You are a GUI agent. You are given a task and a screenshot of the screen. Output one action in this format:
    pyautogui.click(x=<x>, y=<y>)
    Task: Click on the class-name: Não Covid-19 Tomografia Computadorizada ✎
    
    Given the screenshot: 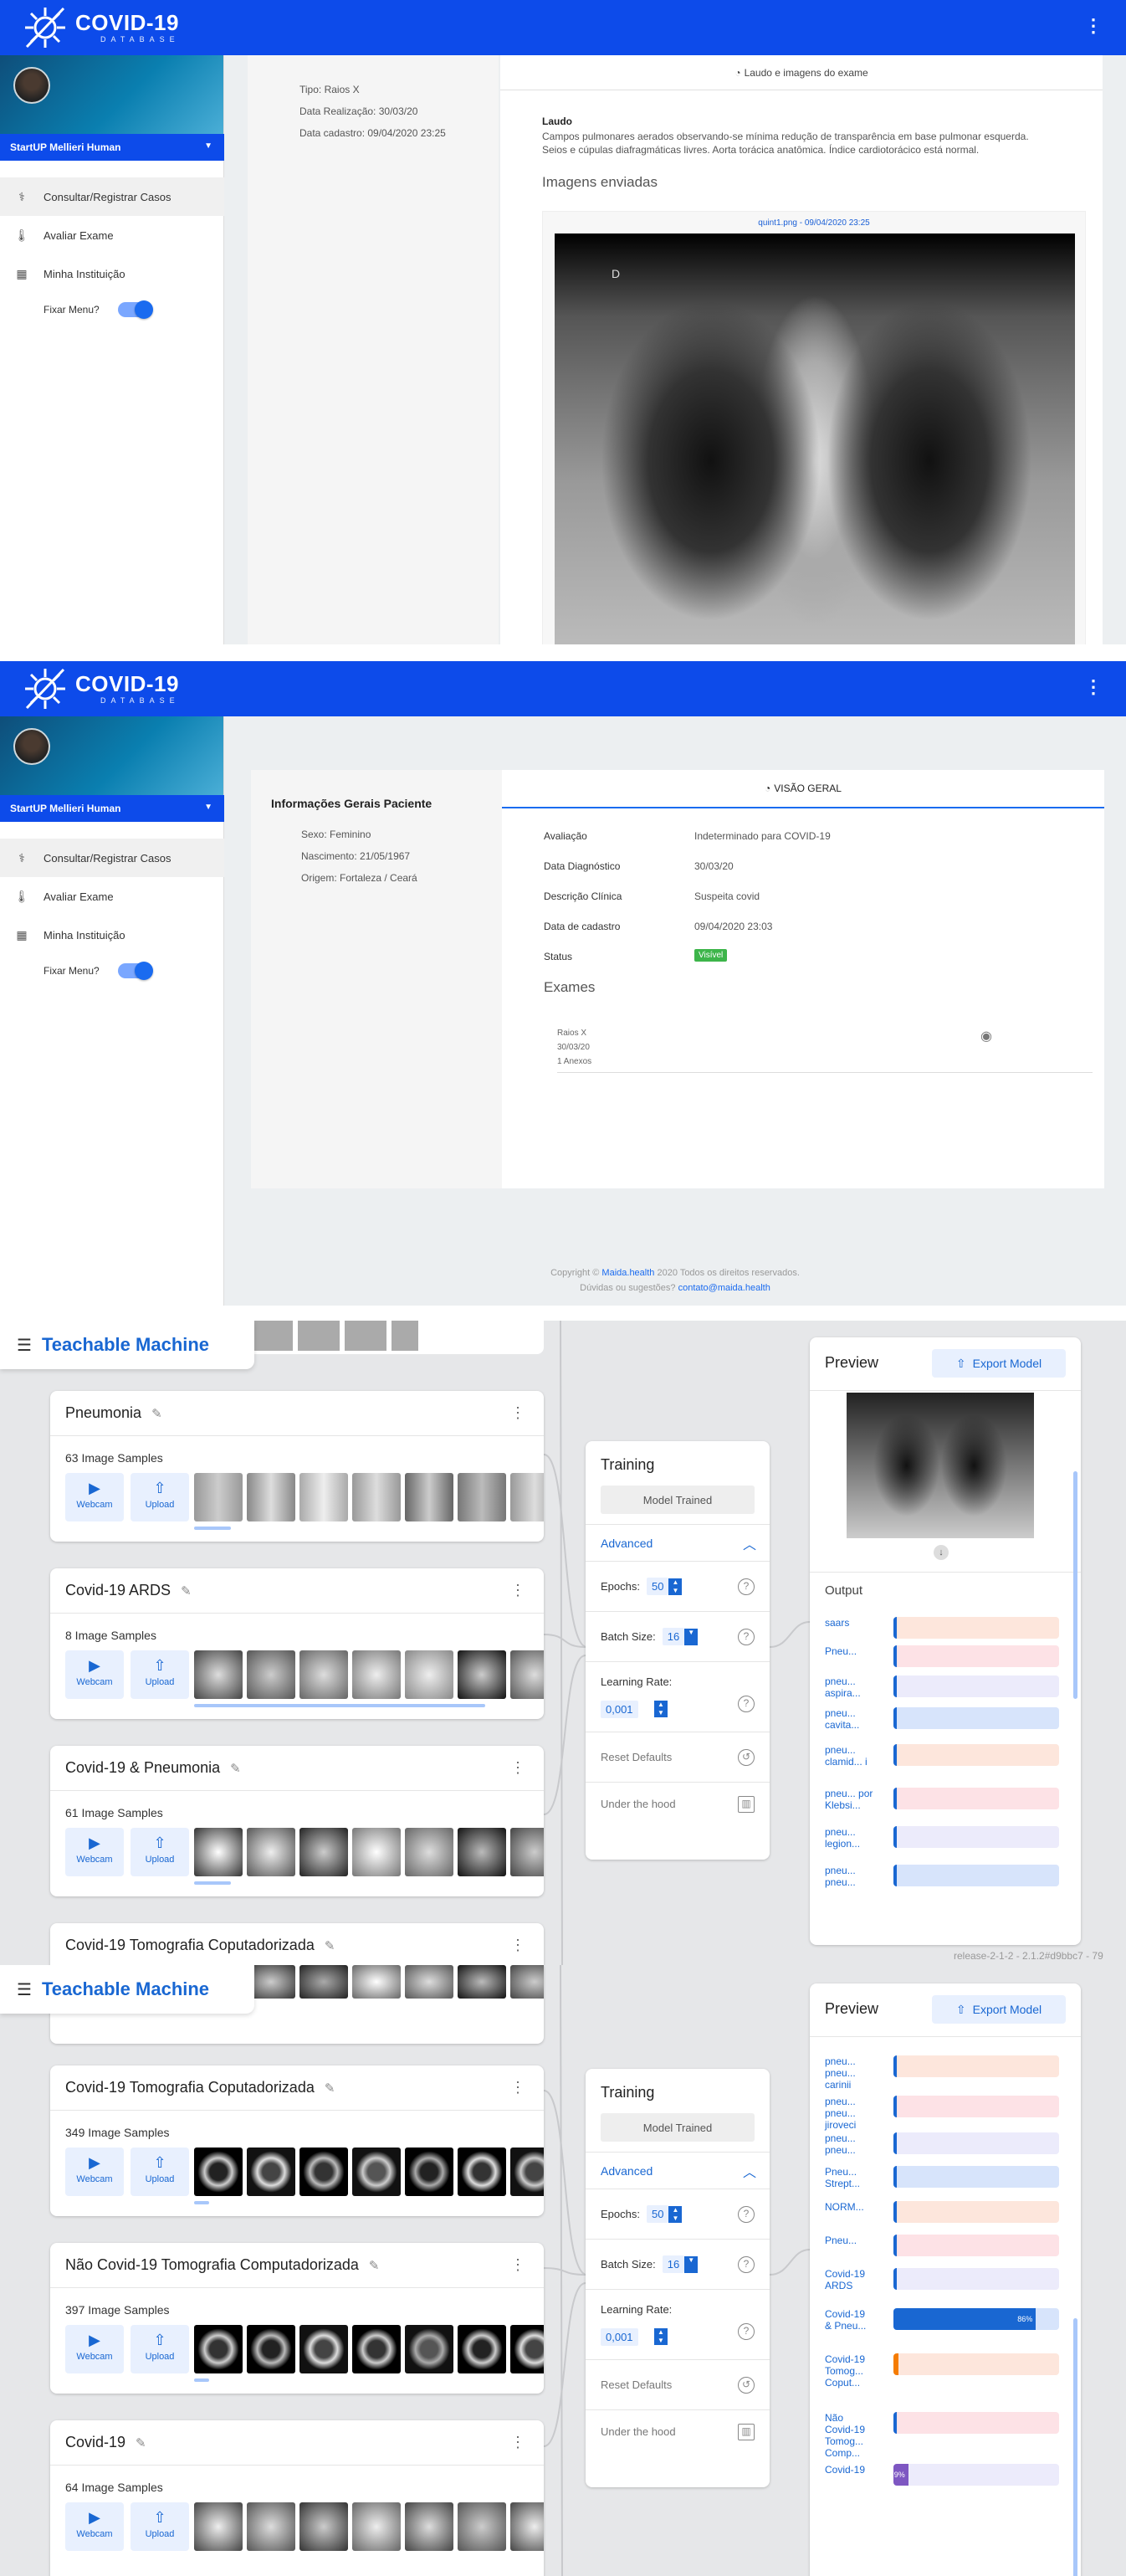 What is the action you would take?
    pyautogui.click(x=297, y=2265)
    